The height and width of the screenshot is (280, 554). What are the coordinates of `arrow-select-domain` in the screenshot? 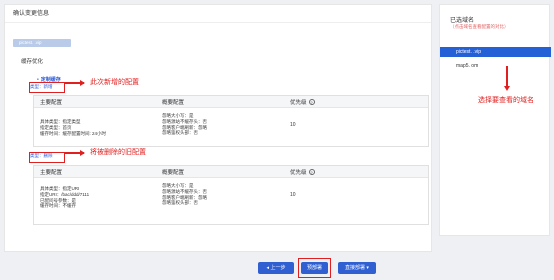 It's located at (506, 78).